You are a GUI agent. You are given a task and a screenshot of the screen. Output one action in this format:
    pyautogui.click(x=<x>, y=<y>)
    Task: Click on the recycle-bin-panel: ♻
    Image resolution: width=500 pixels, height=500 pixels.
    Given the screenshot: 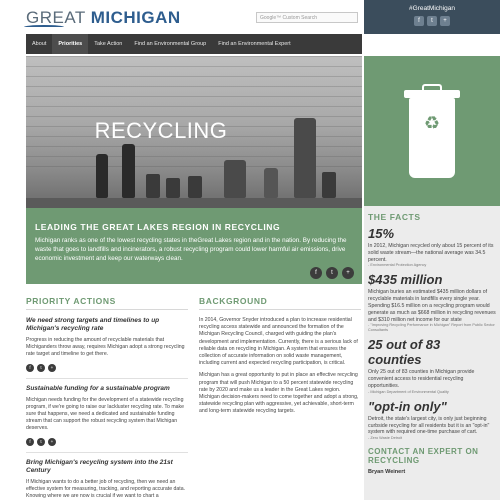 What is the action you would take?
    pyautogui.click(x=432, y=131)
    